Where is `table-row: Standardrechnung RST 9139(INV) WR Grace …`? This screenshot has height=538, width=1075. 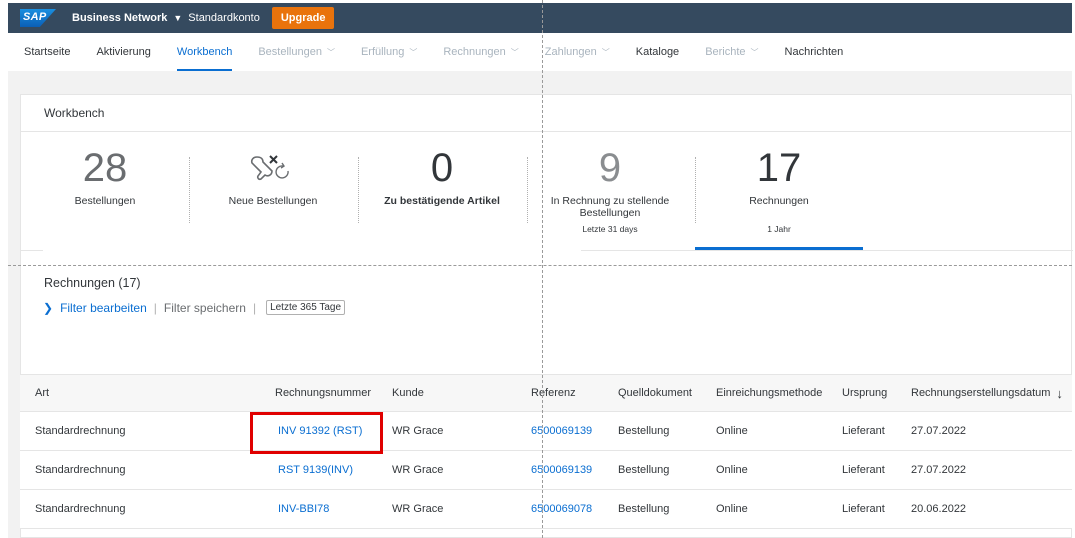
table-row: Standardrechnung RST 9139(INV) WR Grace … is located at coordinates (546, 470).